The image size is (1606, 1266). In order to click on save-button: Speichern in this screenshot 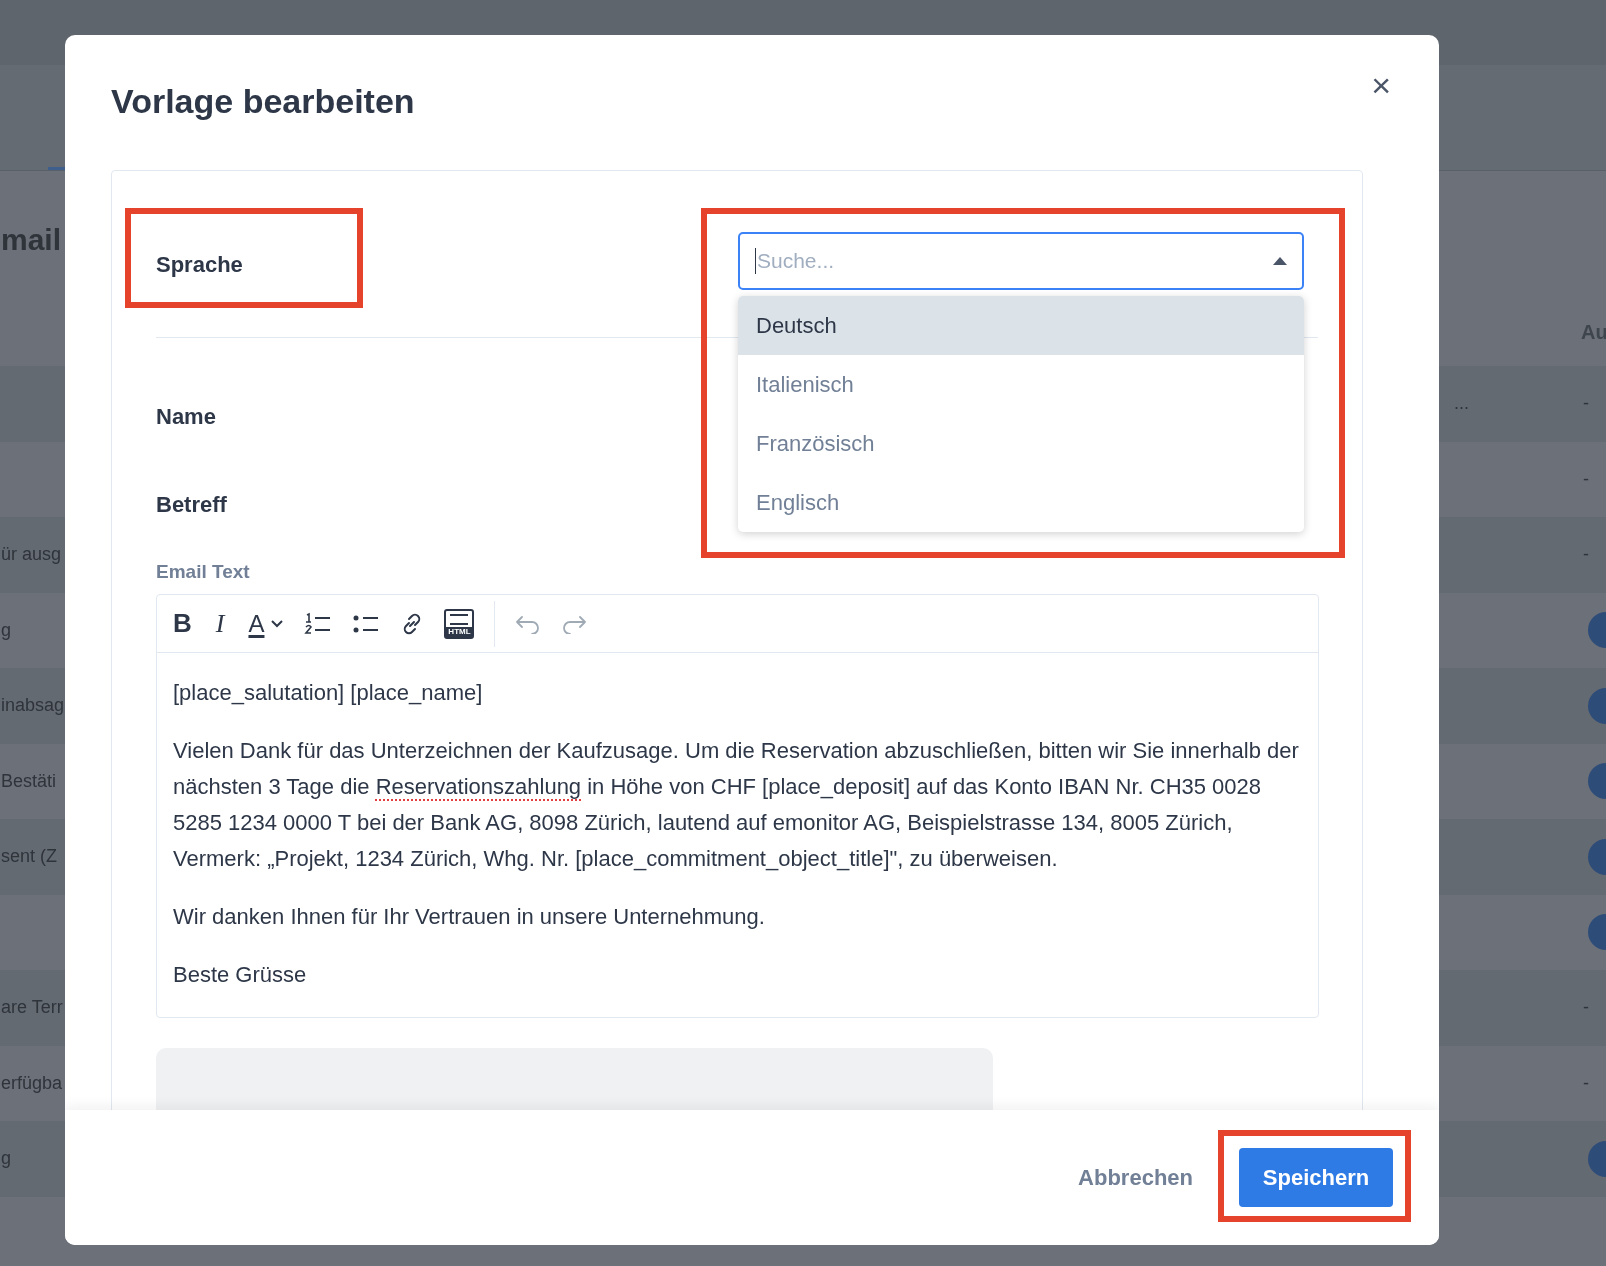, I will do `click(1316, 1177)`.